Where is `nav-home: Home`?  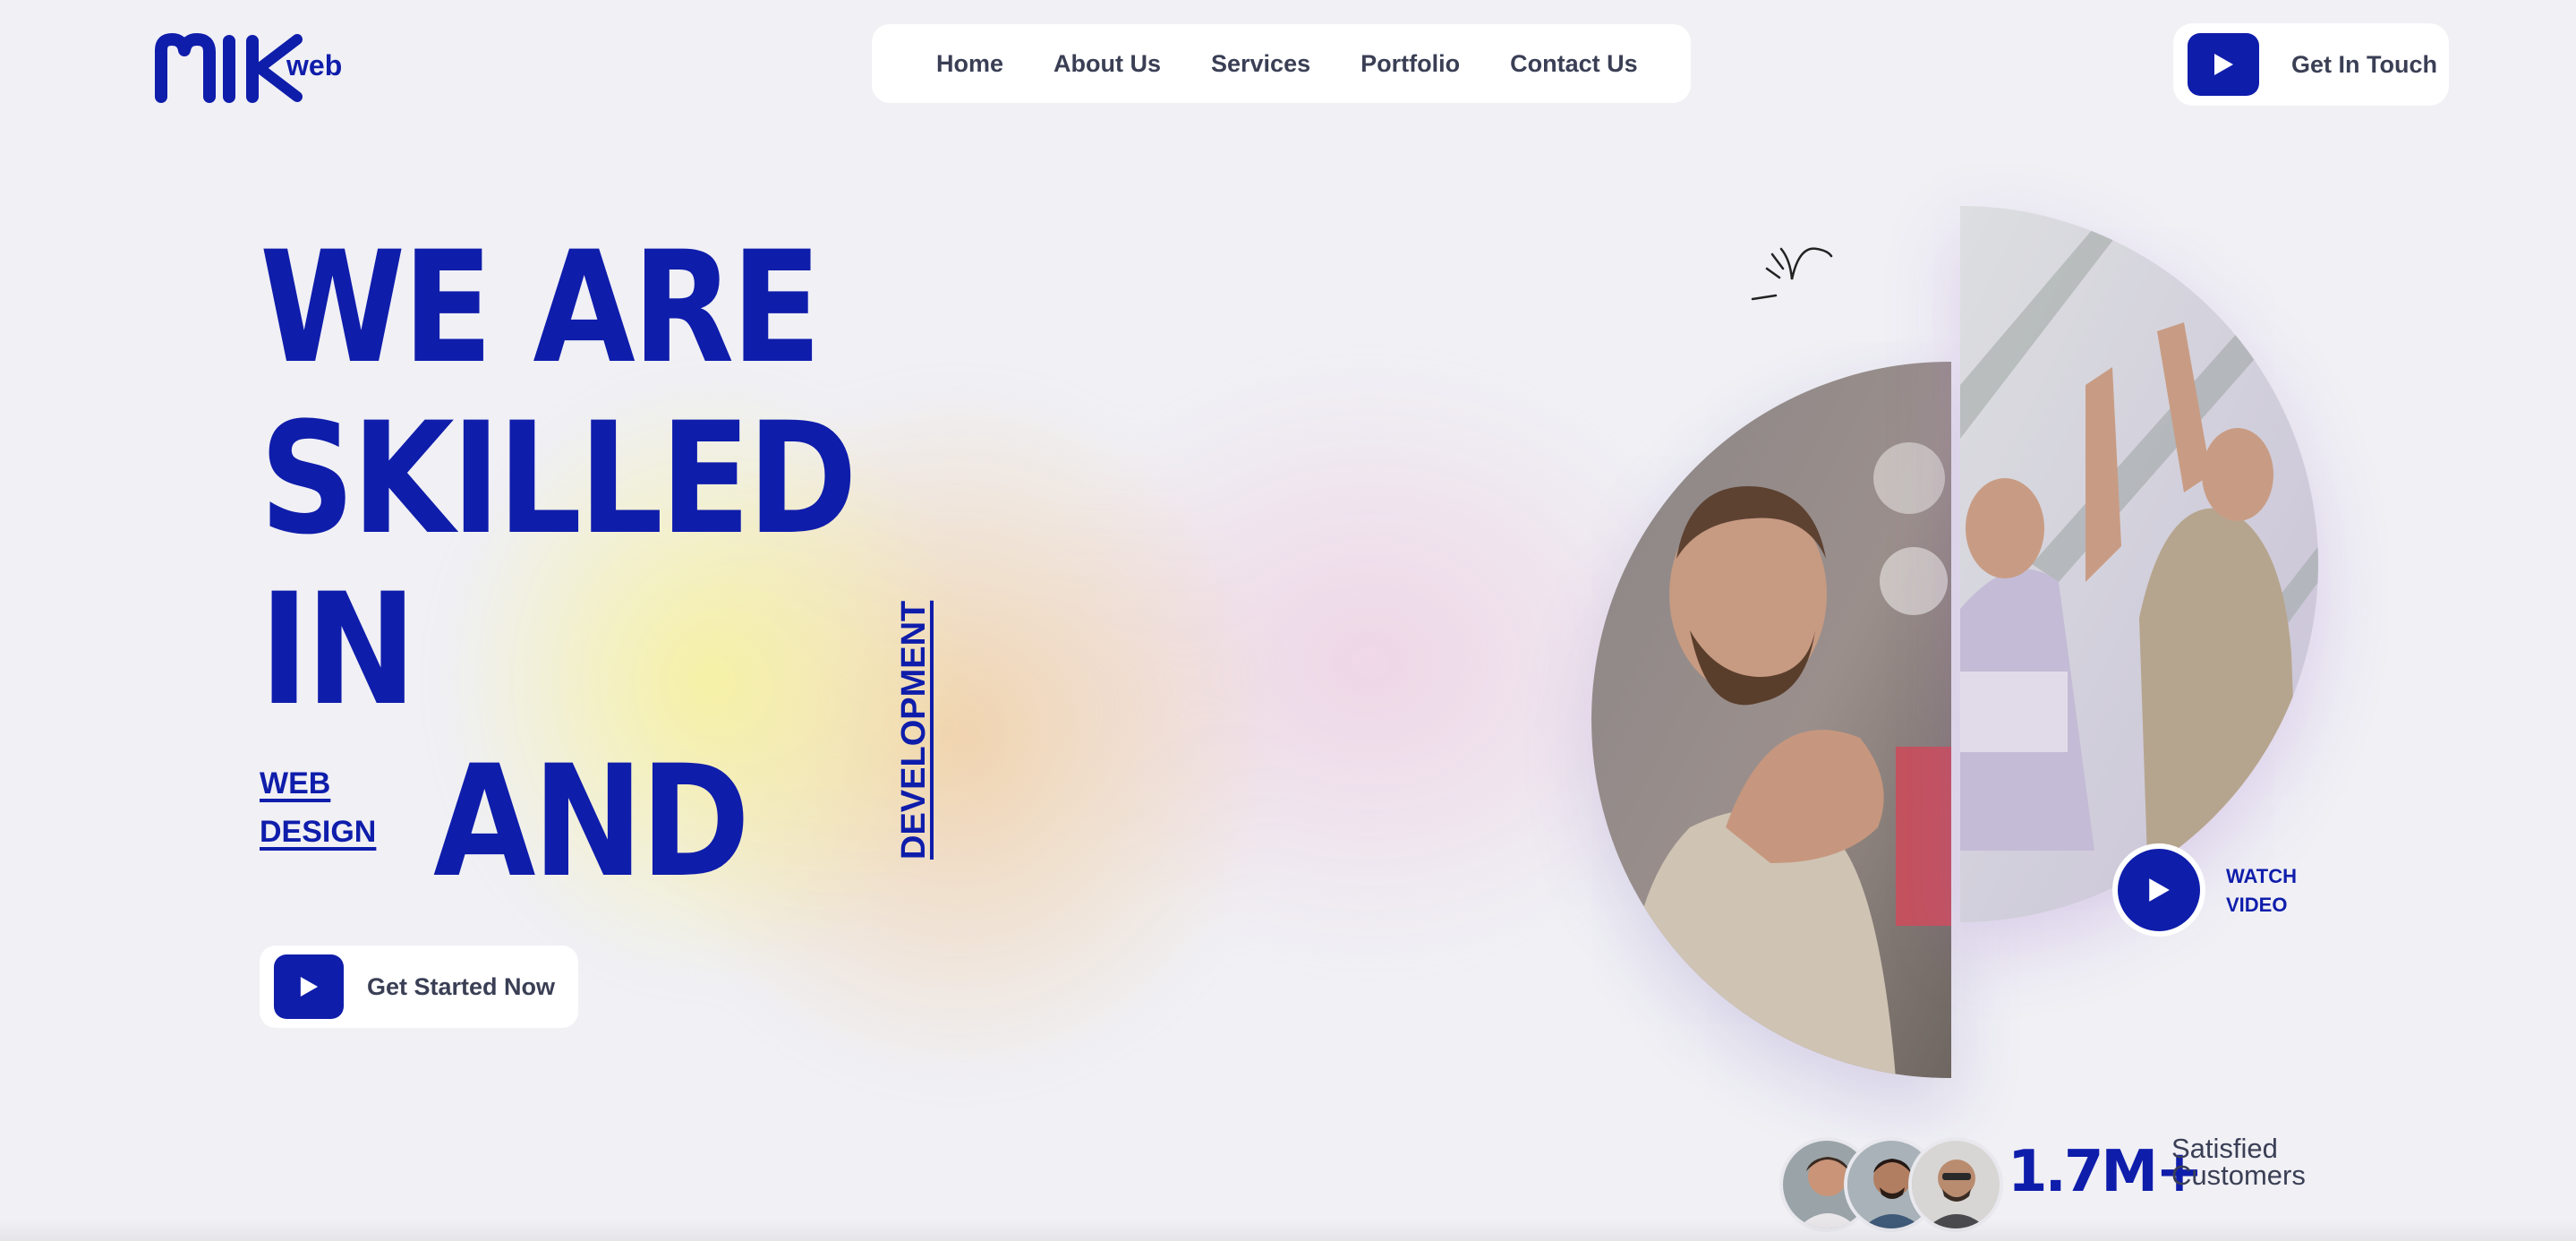
nav-home: Home is located at coordinates (969, 64).